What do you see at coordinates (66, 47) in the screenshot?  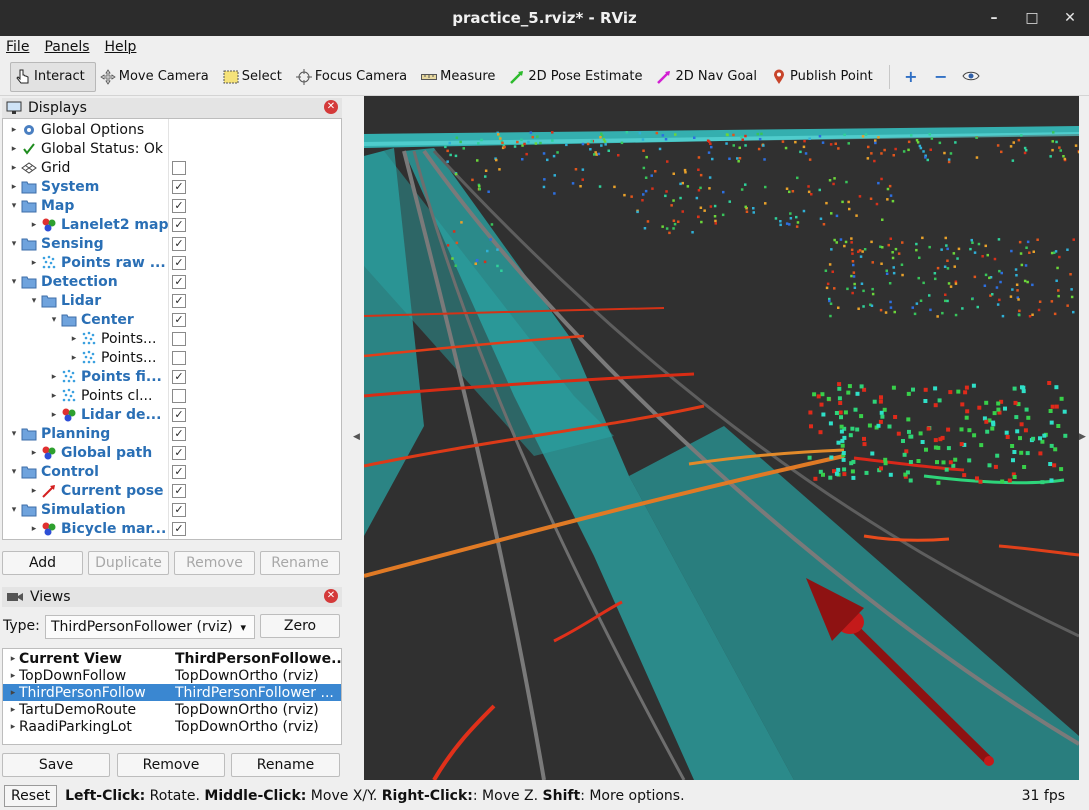 I see `menu-panels: Panels` at bounding box center [66, 47].